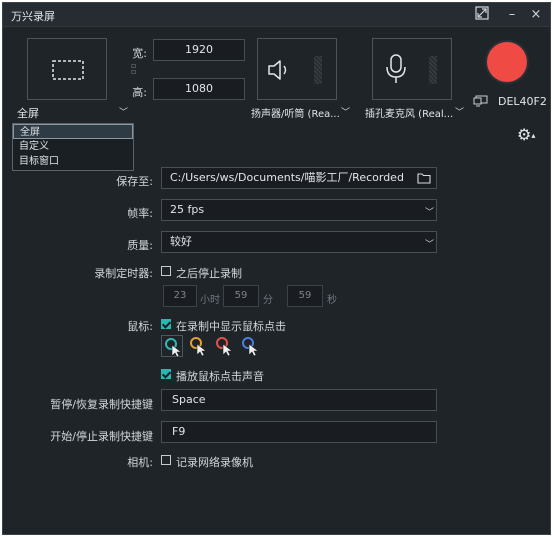 The width and height of the screenshot is (554, 537). Describe the element at coordinates (429, 243) in the screenshot. I see `quality-chevron-down-icon: ﹀` at that location.